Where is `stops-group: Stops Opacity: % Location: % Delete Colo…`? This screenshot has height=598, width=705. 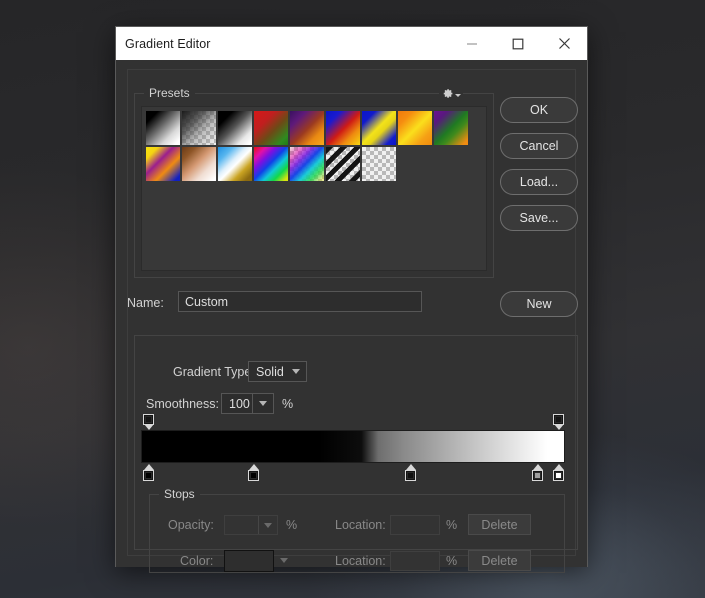
stops-group: Stops Opacity: % Location: % Delete Colo… is located at coordinates (357, 530).